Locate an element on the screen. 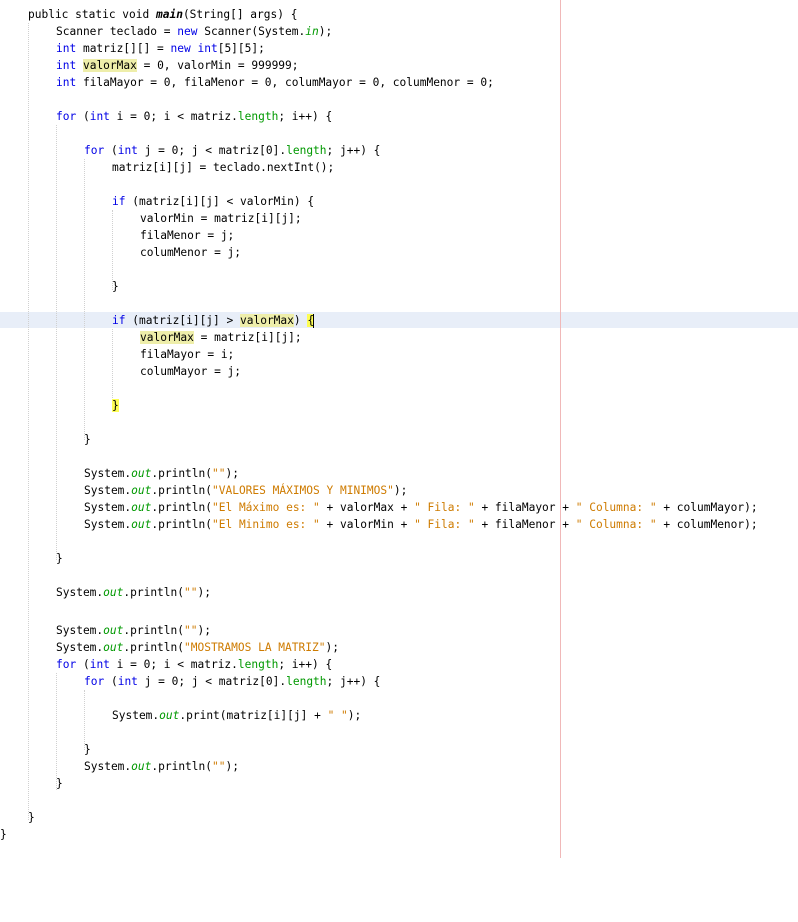 The width and height of the screenshot is (798, 922). matching-brace: } is located at coordinates (115, 405).